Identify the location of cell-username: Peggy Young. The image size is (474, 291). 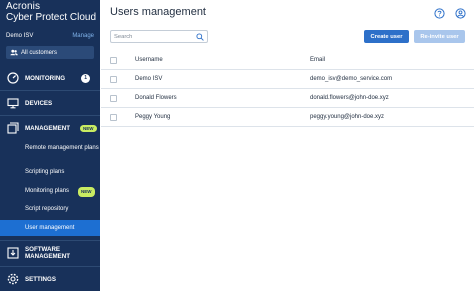
(153, 117).